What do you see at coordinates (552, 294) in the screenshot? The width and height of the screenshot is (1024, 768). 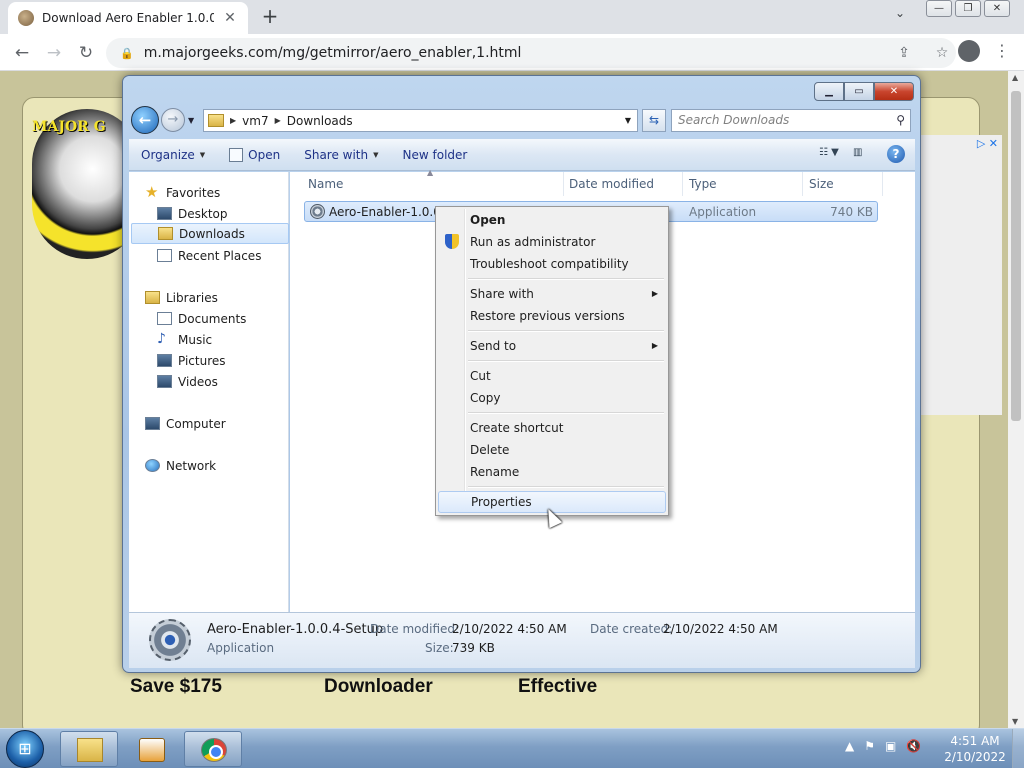 I see `menu-item-share-with: Share with ▶` at bounding box center [552, 294].